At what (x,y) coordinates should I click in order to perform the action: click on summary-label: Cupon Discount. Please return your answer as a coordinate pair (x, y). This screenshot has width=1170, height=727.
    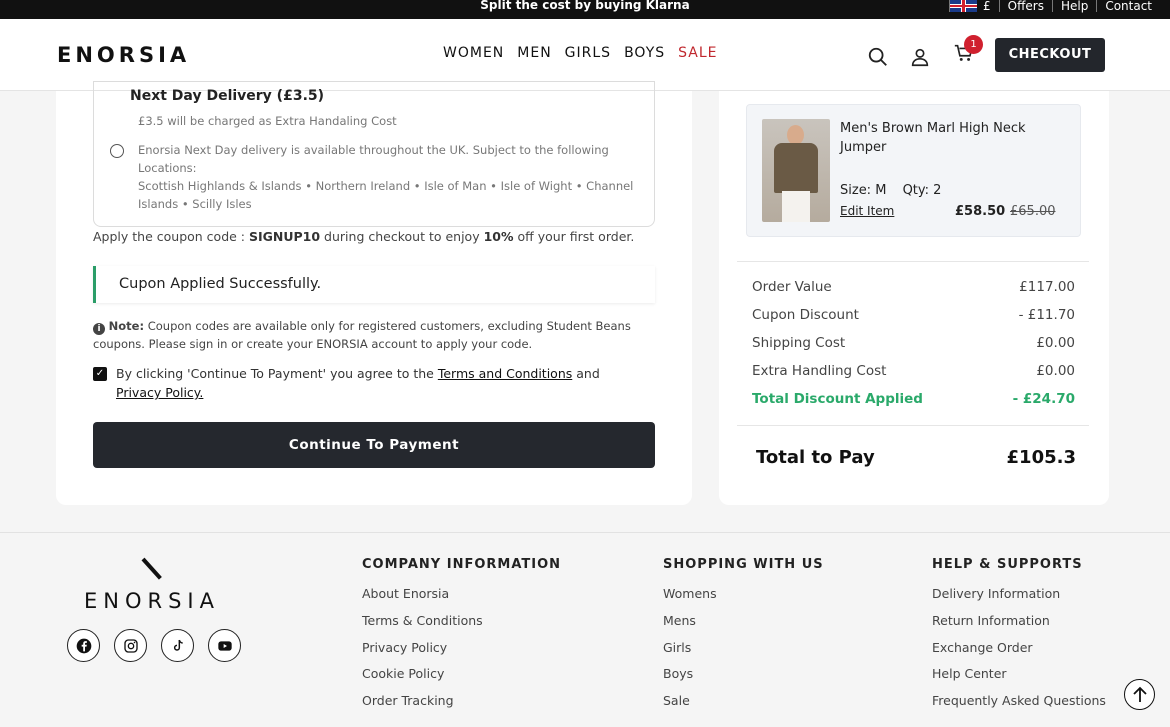
    Looking at the image, I should click on (805, 315).